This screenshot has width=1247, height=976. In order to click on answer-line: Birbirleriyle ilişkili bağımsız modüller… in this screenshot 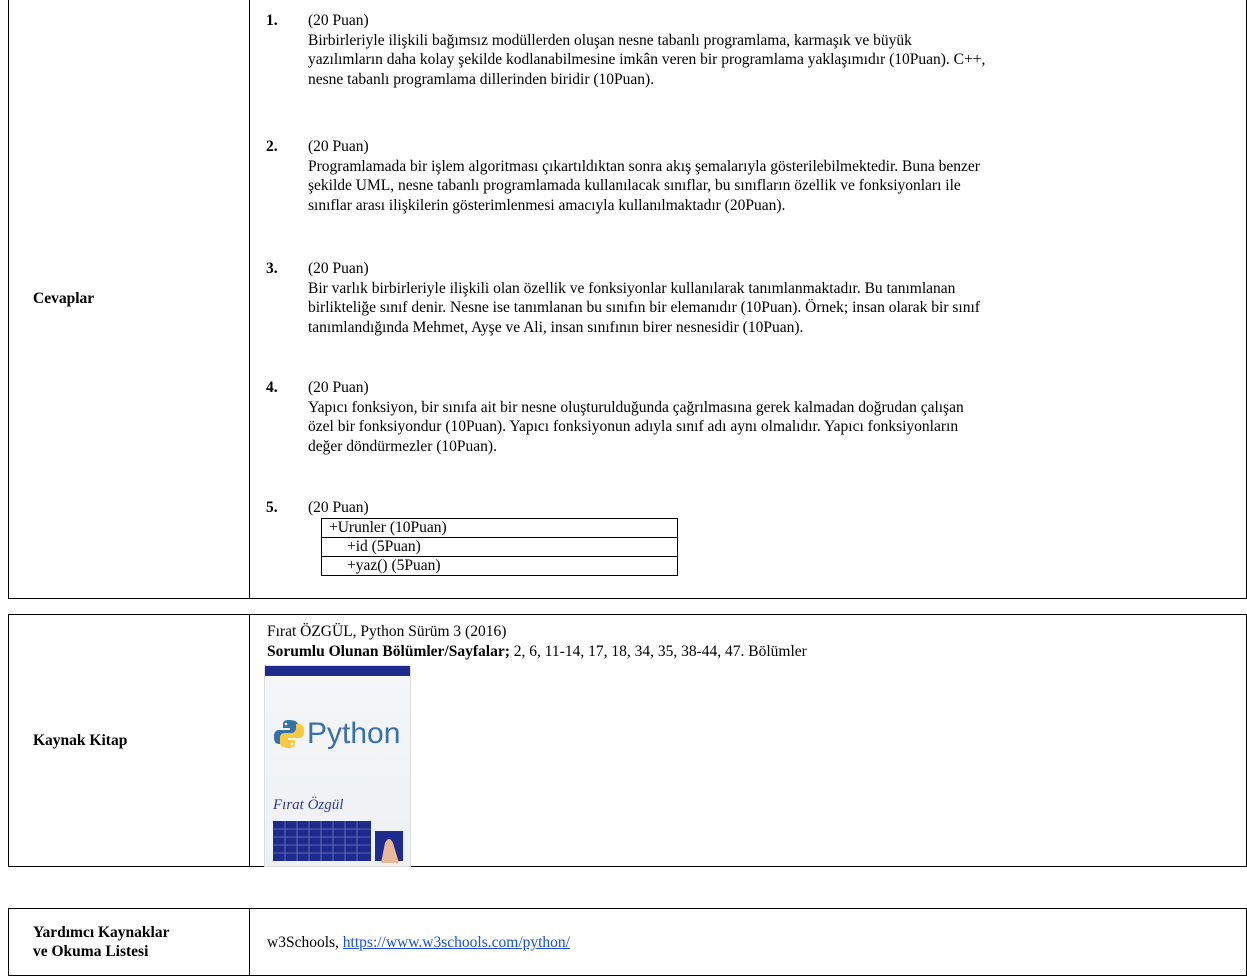, I will do `click(610, 40)`.